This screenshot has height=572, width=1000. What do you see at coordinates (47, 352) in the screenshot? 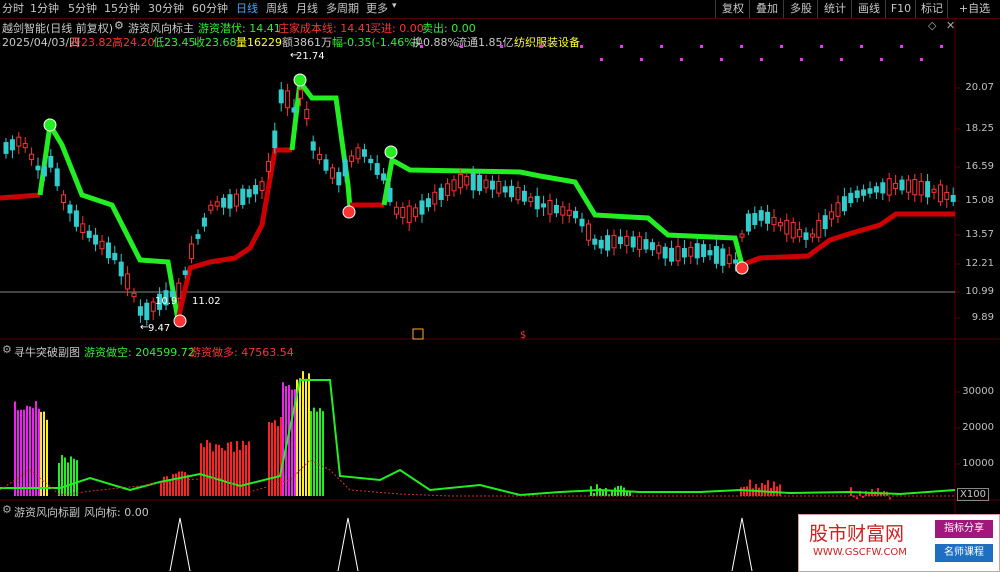
I see `sub-indicator-name: 寻牛突破副图` at bounding box center [47, 352].